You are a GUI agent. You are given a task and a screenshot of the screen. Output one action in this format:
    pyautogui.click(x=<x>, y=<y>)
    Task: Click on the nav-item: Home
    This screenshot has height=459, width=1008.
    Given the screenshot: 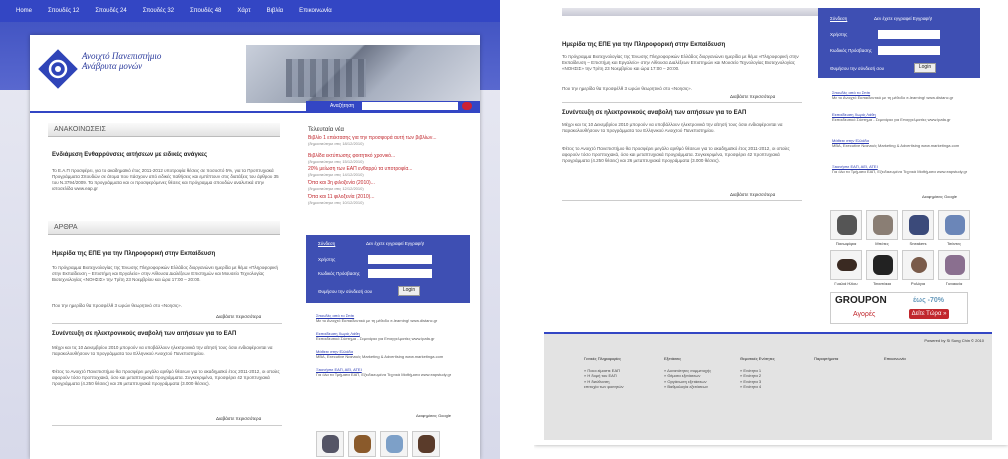 What is the action you would take?
    pyautogui.click(x=24, y=11)
    